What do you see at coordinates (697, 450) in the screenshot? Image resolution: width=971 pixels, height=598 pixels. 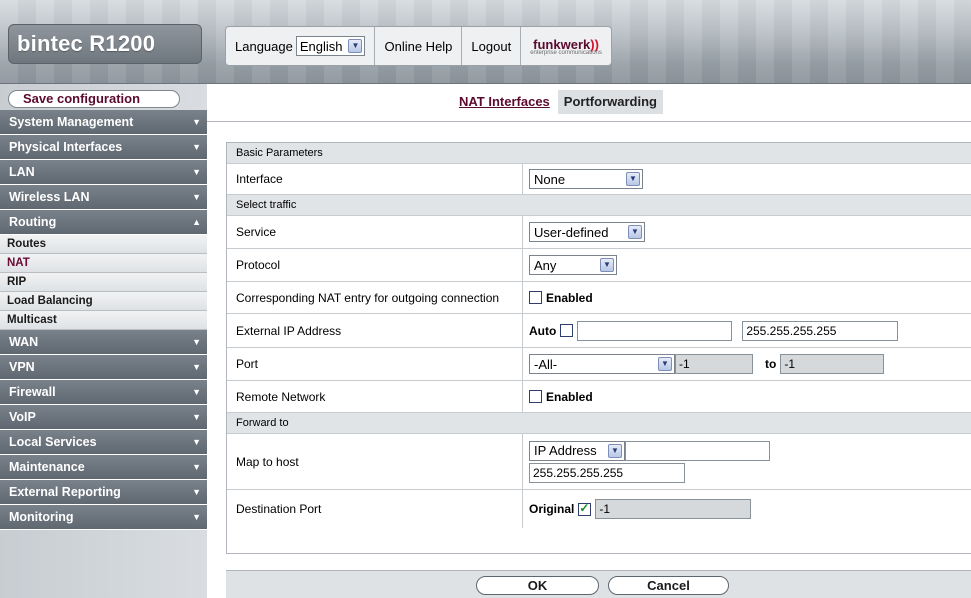 I see `map-to-host-ip-input` at bounding box center [697, 450].